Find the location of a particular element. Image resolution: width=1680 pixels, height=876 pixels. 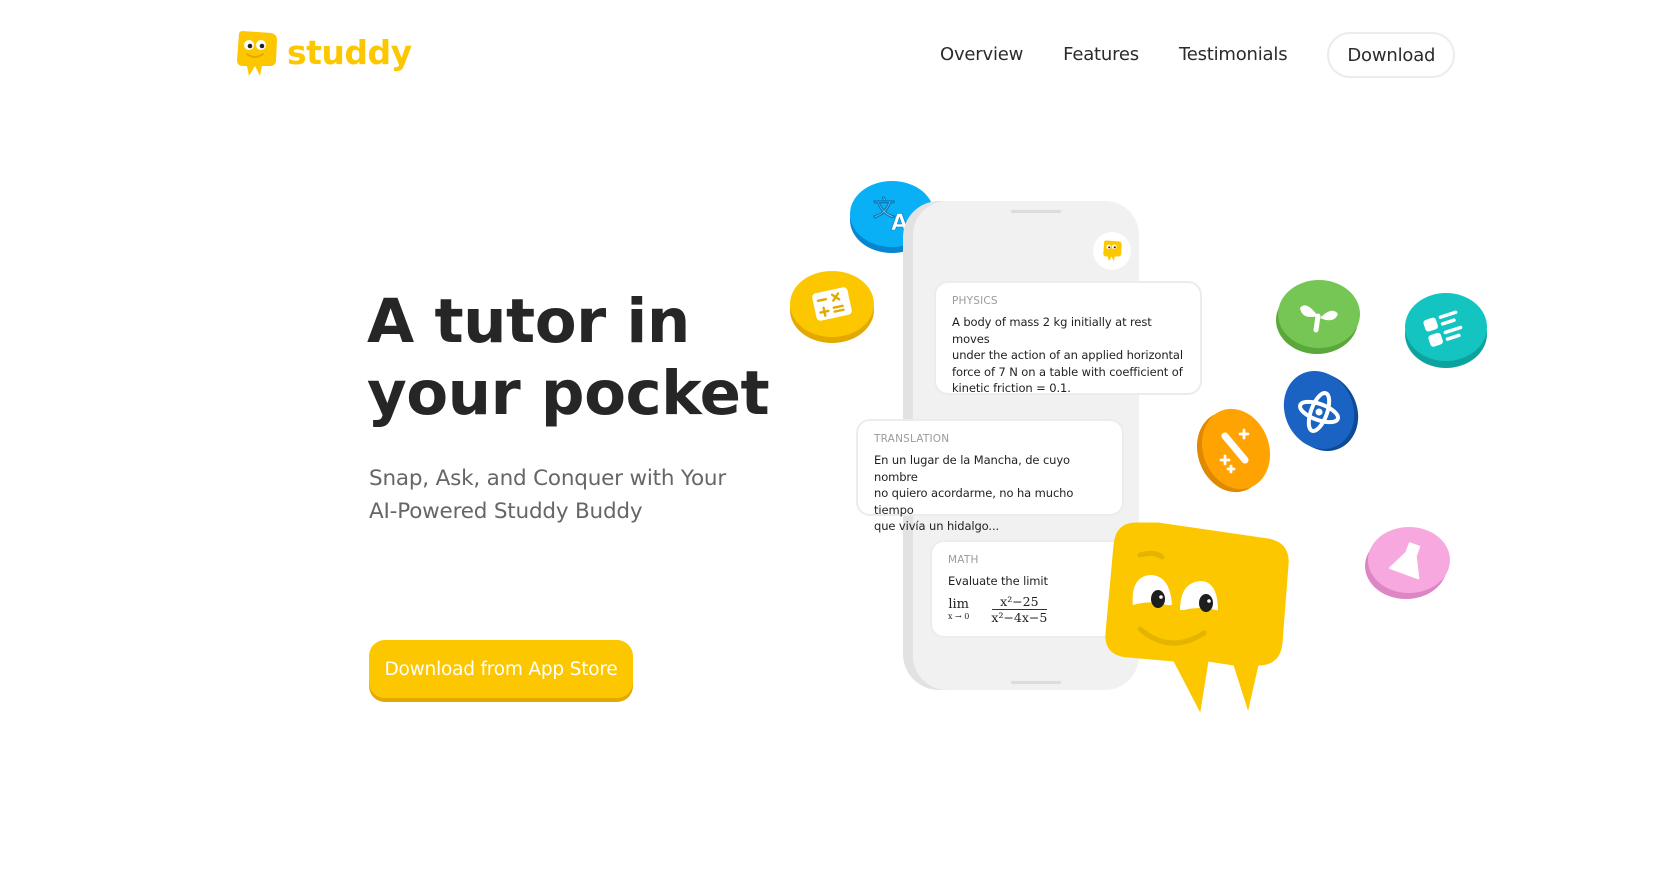

limit-expression: lim x → 0 x²−25 x²−4x−5 is located at coordinates (1030, 610).